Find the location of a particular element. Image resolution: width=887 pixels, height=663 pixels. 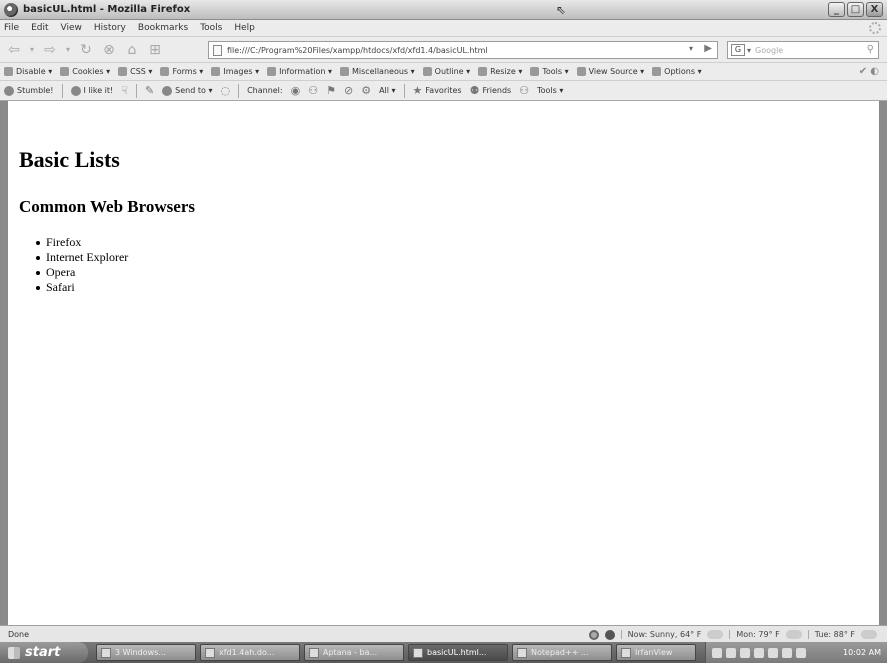

validation-check-icon: ✔ ◐ is located at coordinates (869, 71).